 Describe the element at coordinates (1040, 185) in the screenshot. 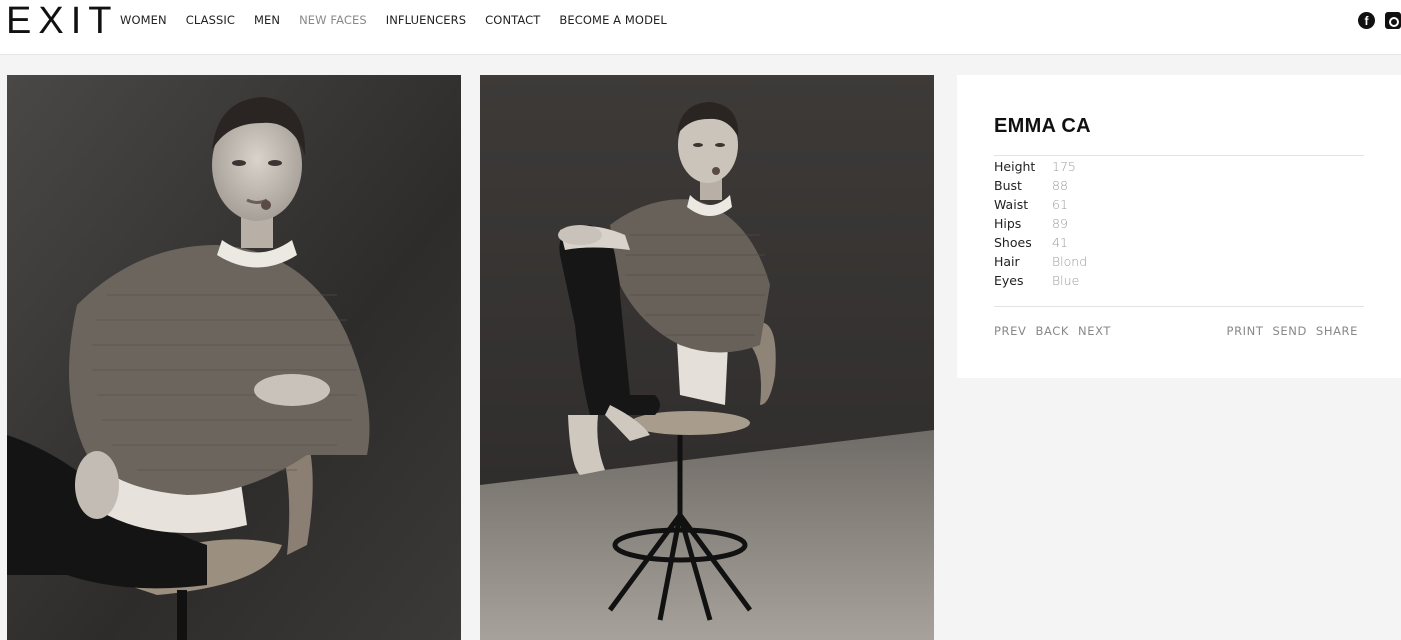

I see `stat-row-bust: Bust 88` at that location.